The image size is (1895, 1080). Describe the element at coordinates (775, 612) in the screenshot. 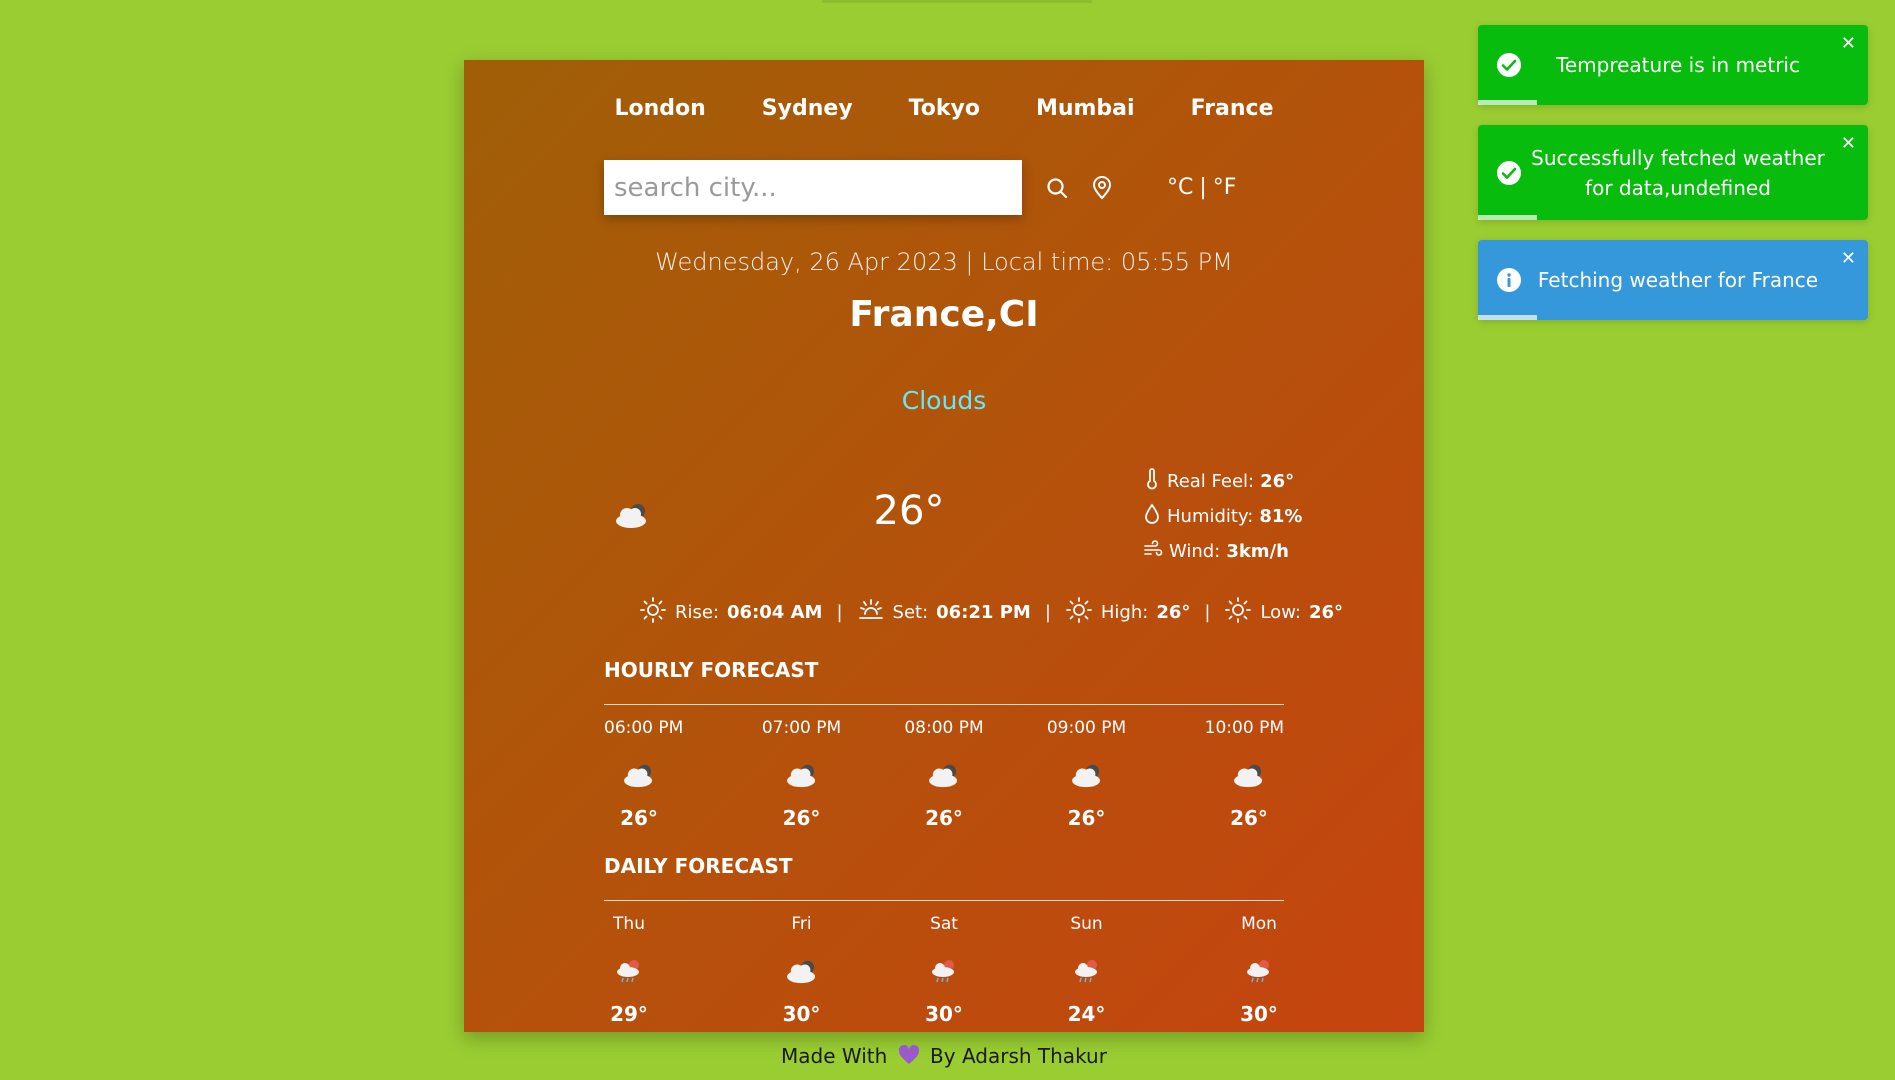

I see `sunrise-value: 06:04 AM` at that location.